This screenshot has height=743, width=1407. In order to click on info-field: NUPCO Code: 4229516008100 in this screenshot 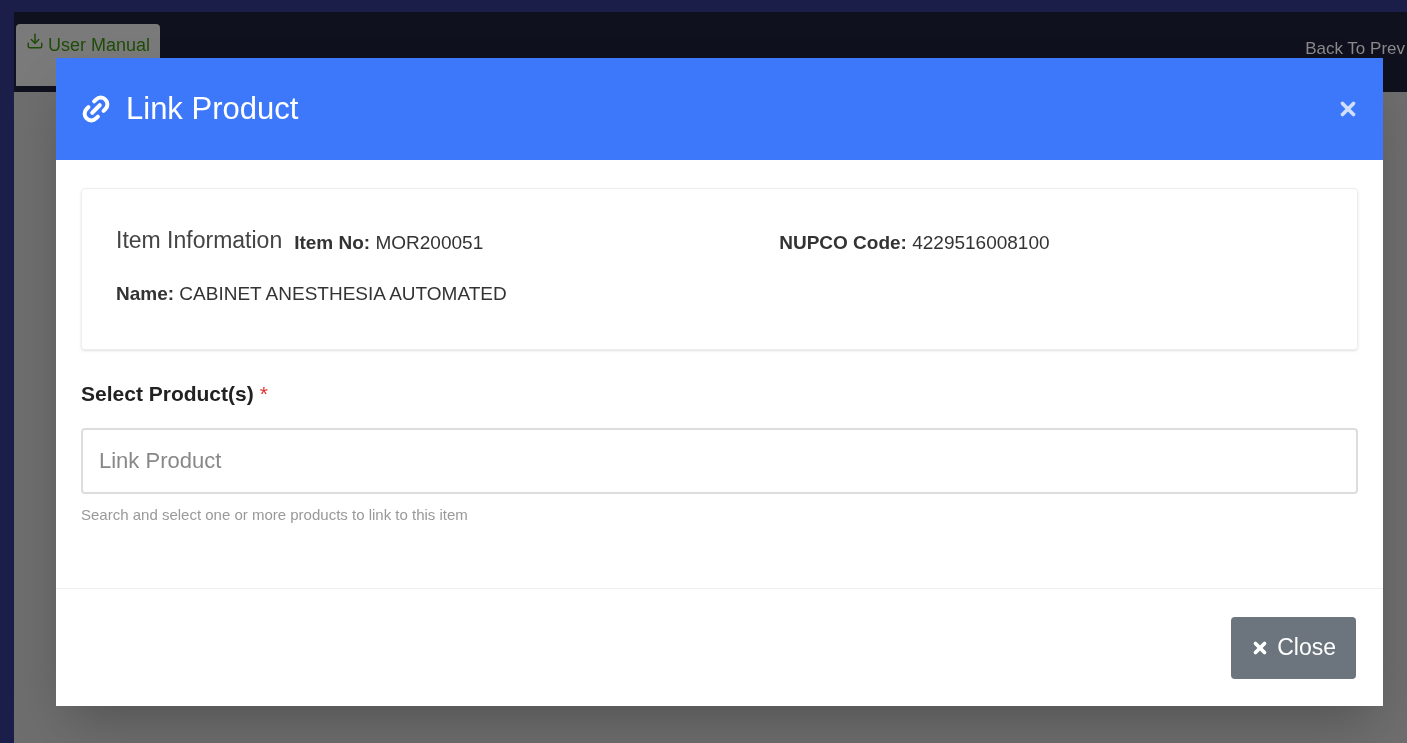, I will do `click(914, 243)`.